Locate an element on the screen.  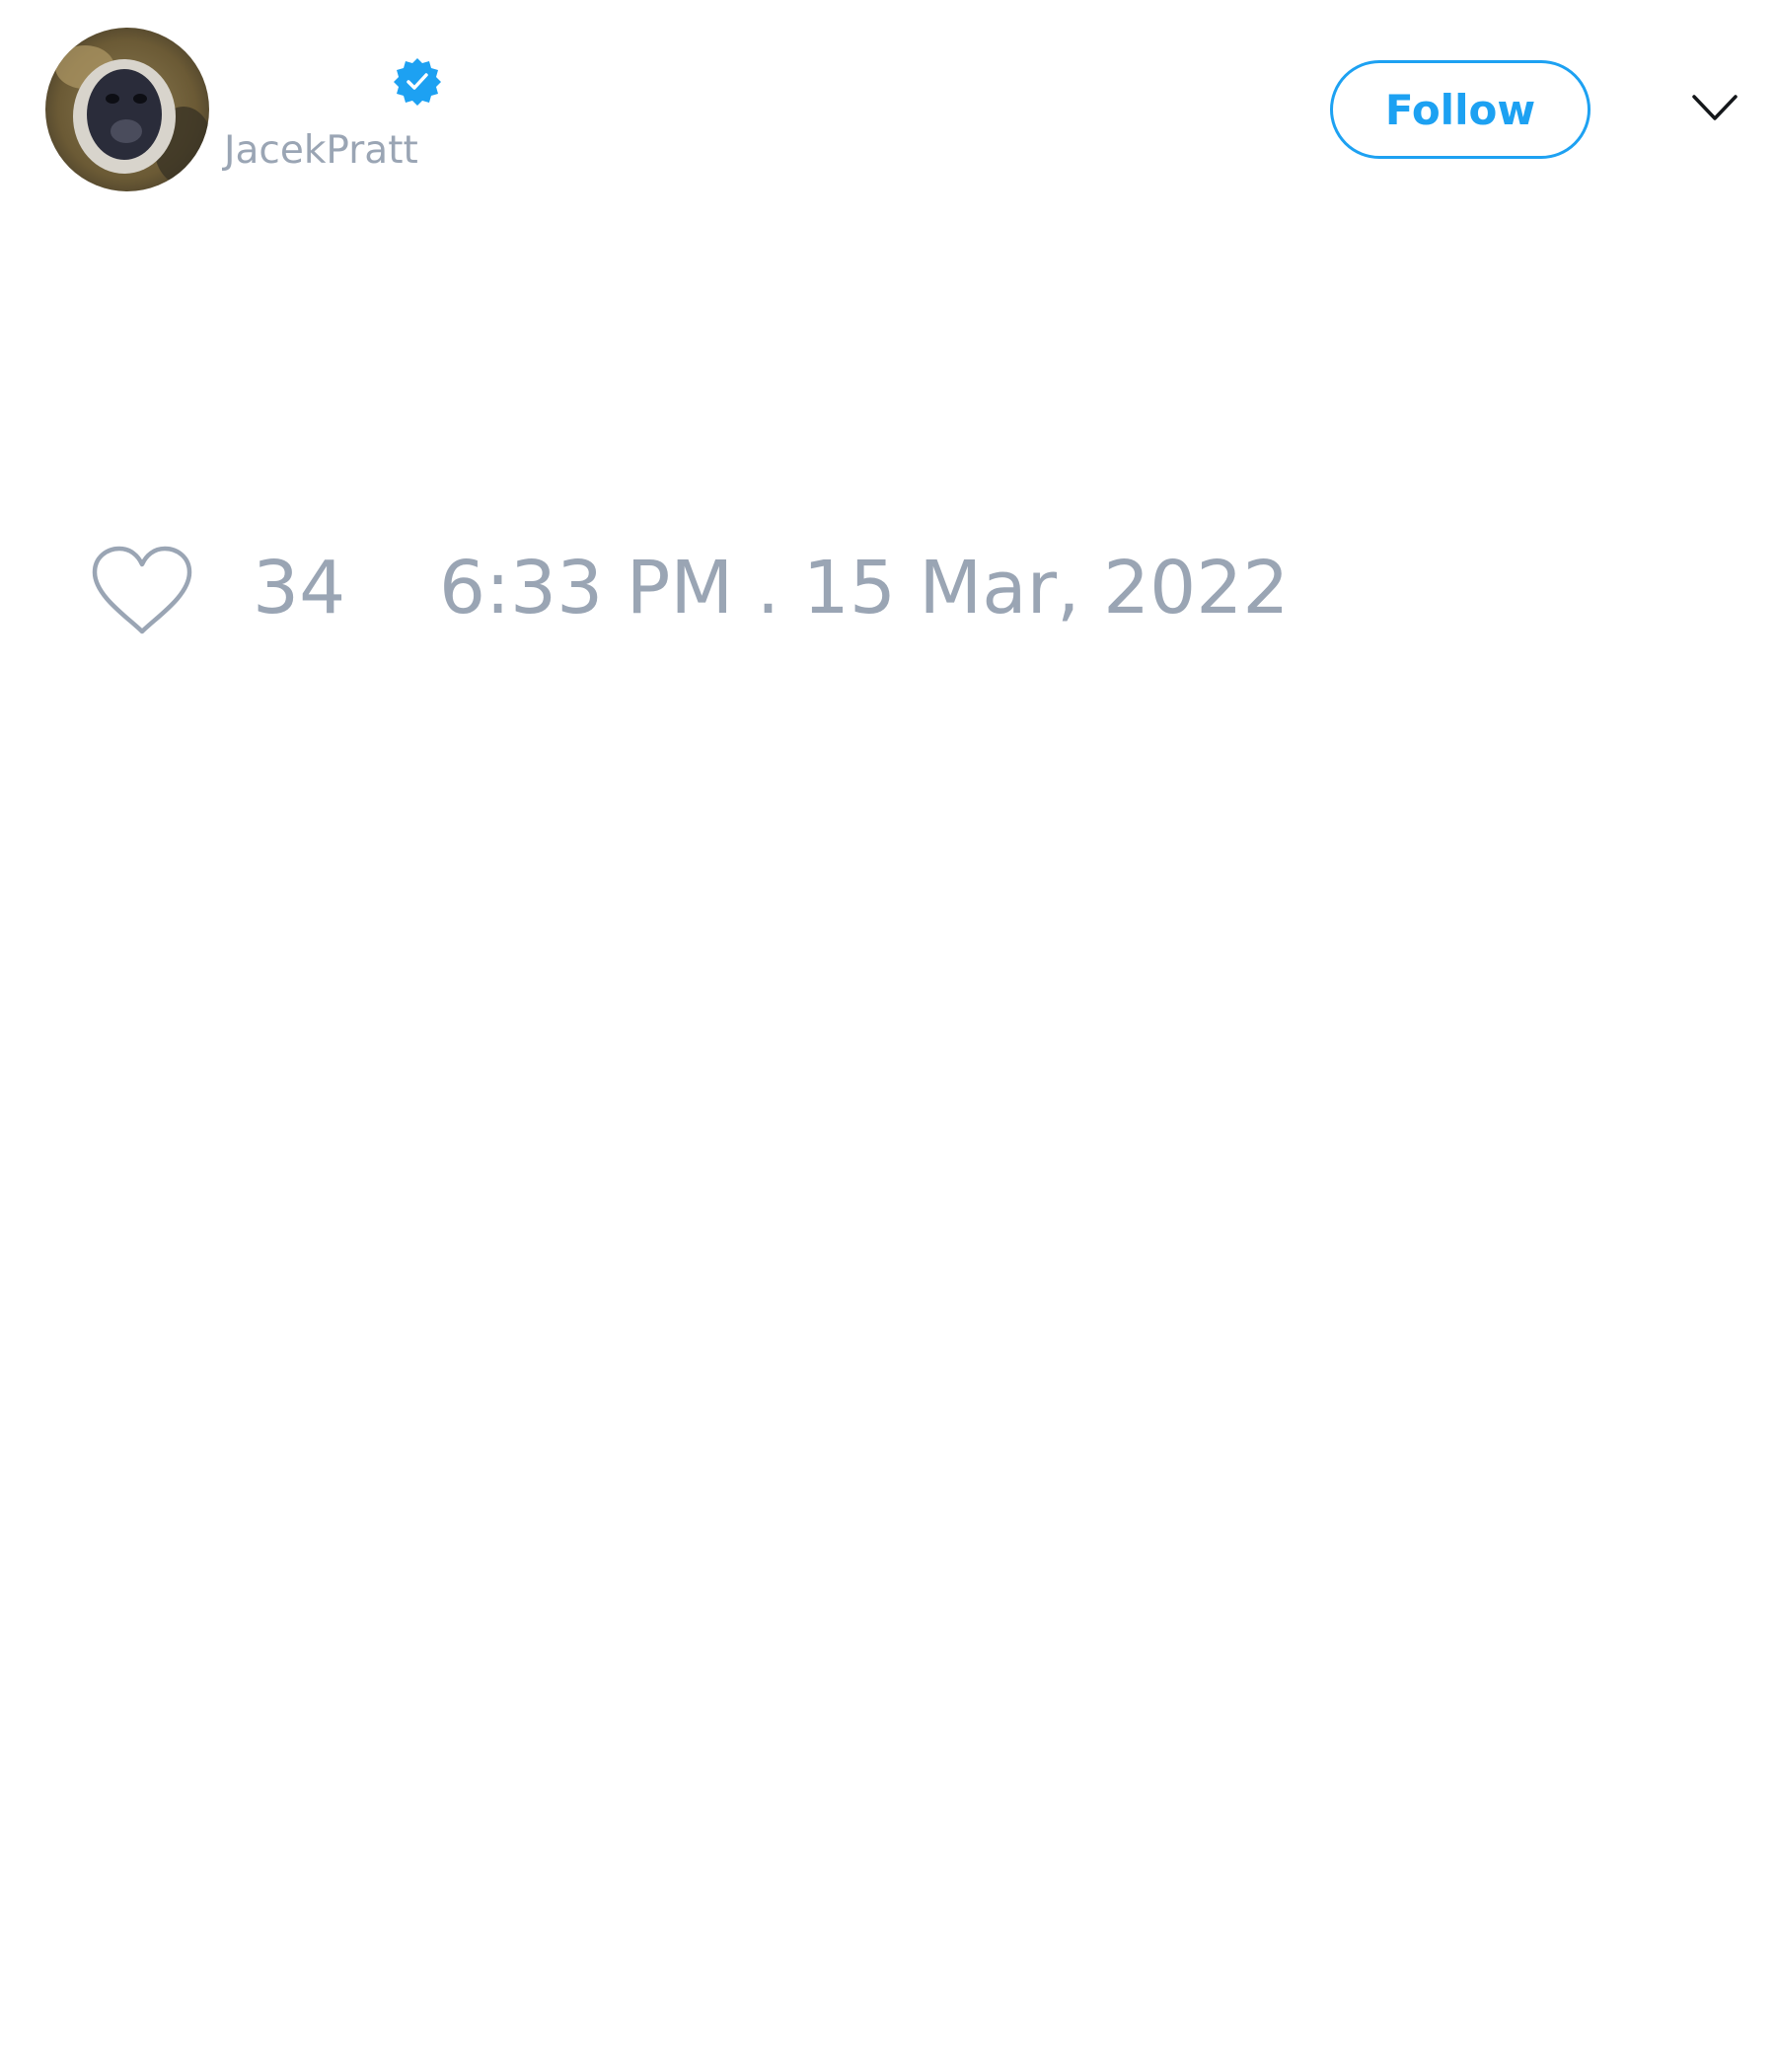
user-handle: JacekPratt is located at coordinates (321, 151).